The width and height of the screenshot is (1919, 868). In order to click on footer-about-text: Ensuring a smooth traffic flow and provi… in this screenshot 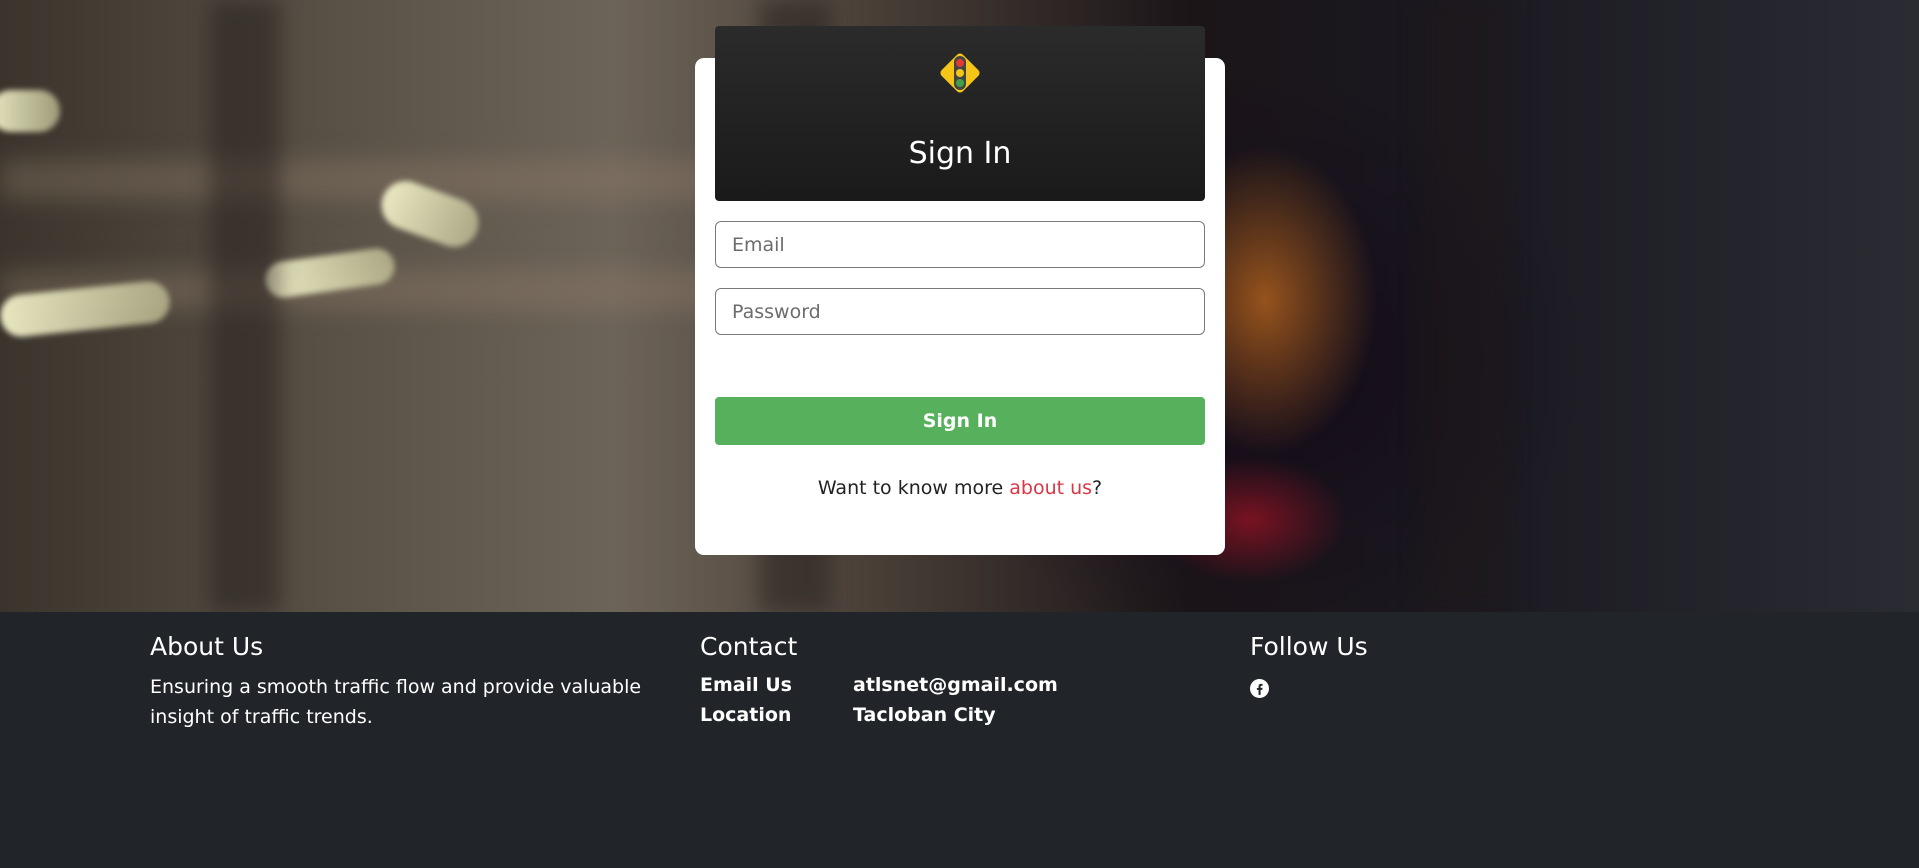, I will do `click(396, 702)`.